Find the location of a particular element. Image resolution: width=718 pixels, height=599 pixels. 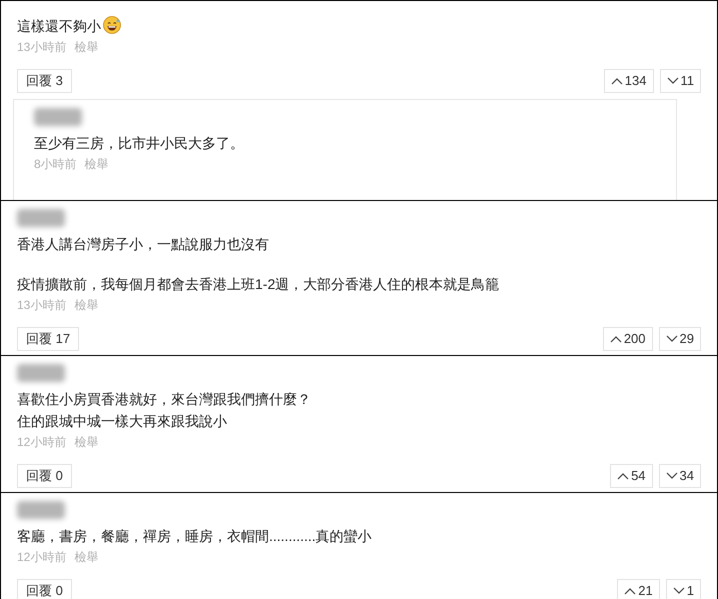

comment-text: 這樣還不夠小 is located at coordinates (359, 26).